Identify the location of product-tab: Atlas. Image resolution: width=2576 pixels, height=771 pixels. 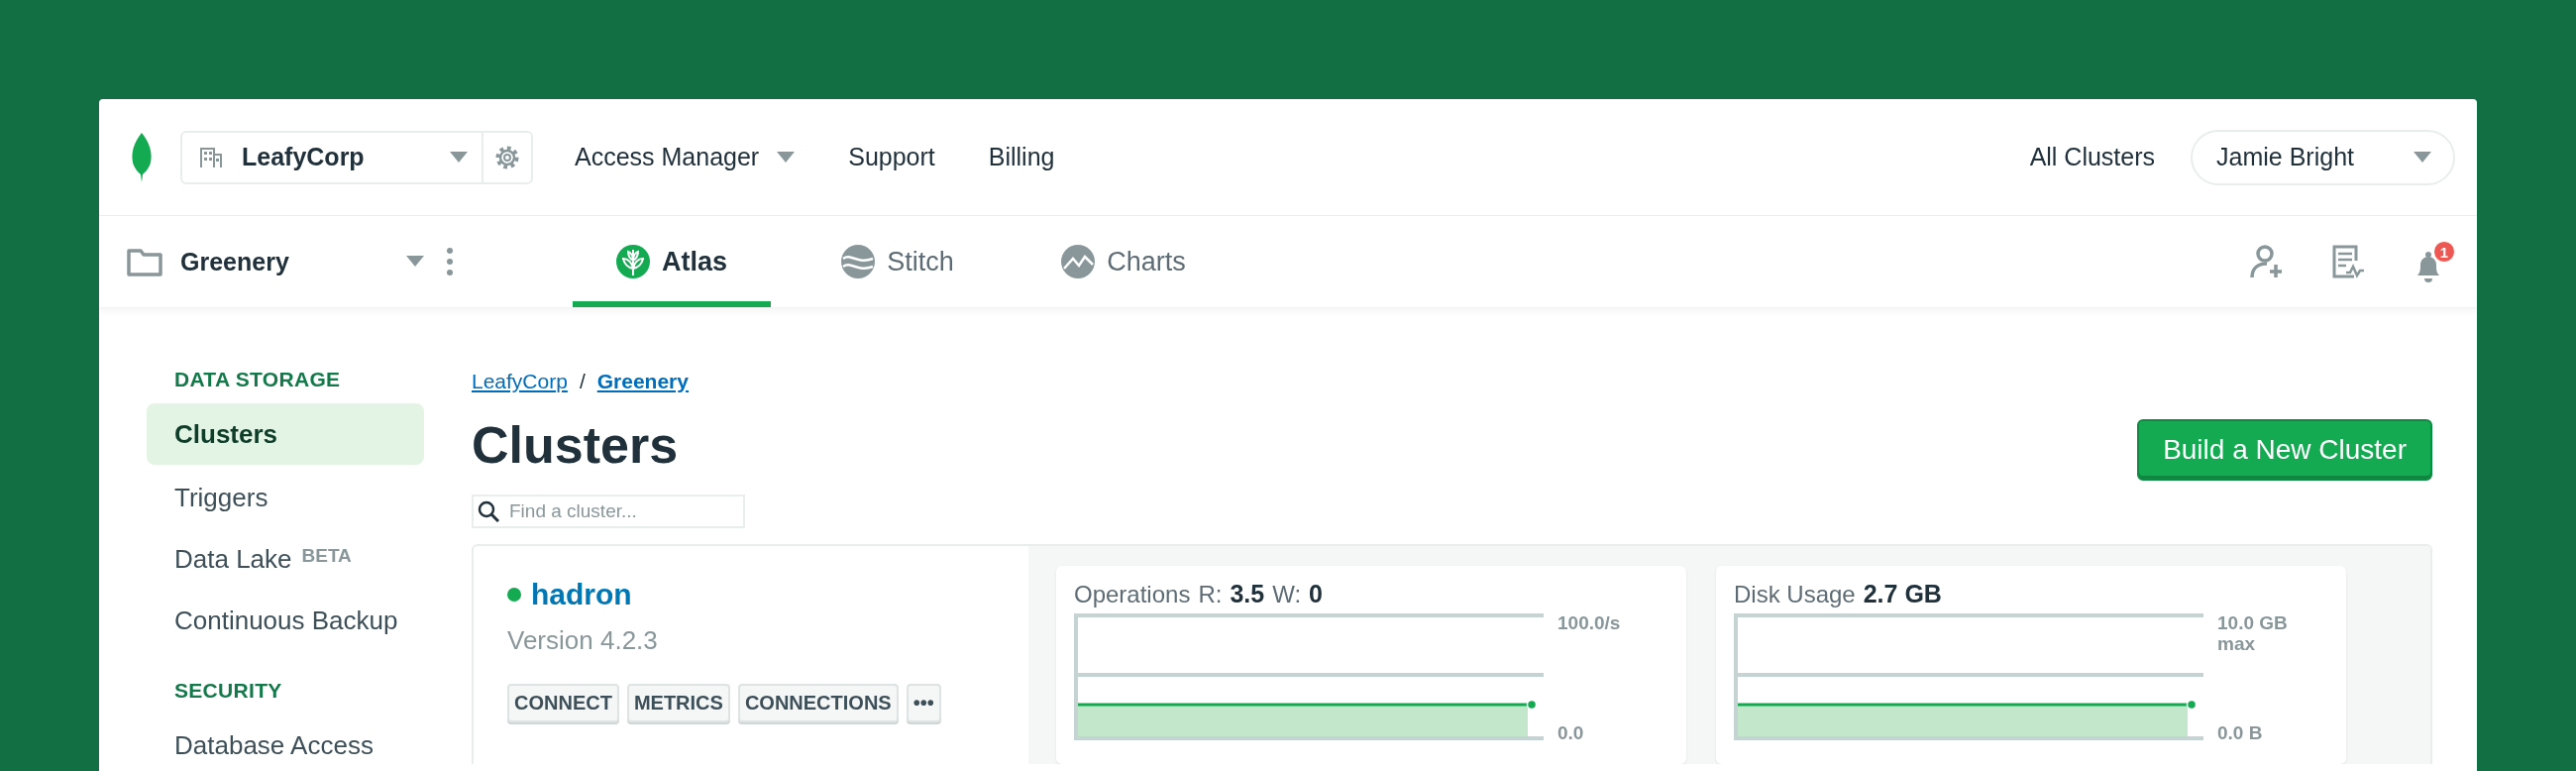
(672, 261).